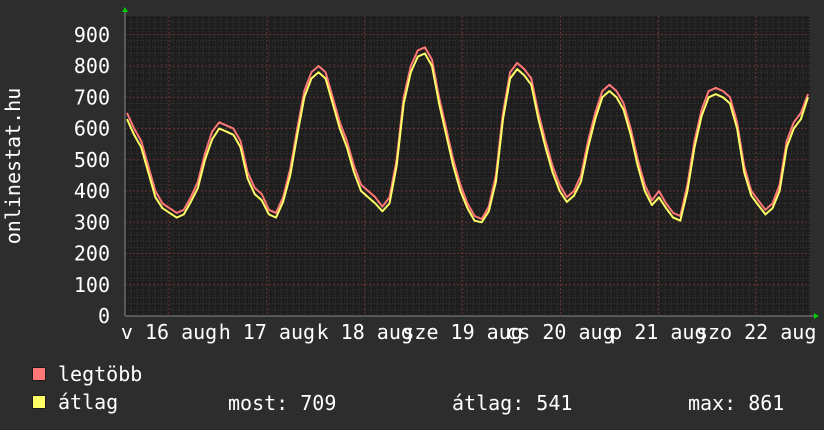 Image resolution: width=824 pixels, height=430 pixels. I want to click on legend-item-avg: átlag, so click(75, 402).